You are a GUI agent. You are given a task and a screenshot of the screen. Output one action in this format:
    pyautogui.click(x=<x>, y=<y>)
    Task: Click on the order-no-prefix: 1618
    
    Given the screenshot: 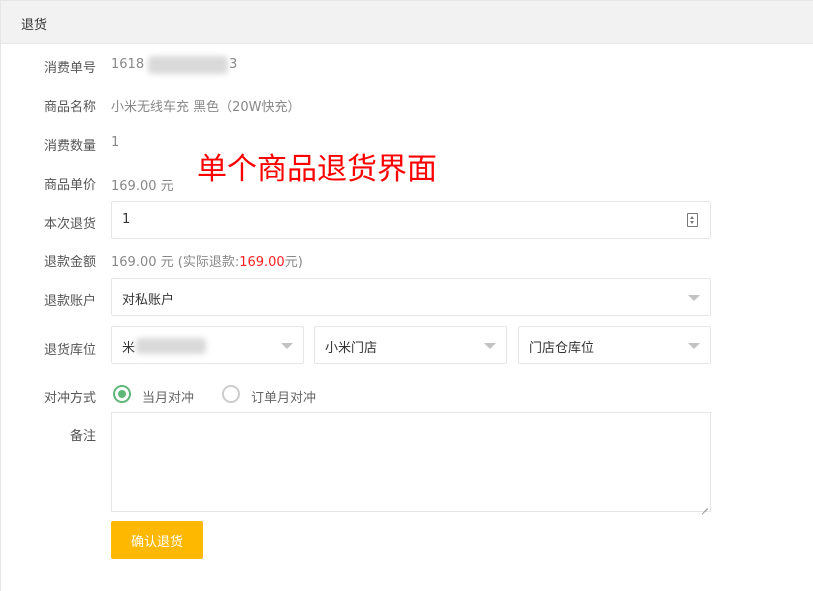 What is the action you would take?
    pyautogui.click(x=128, y=64)
    